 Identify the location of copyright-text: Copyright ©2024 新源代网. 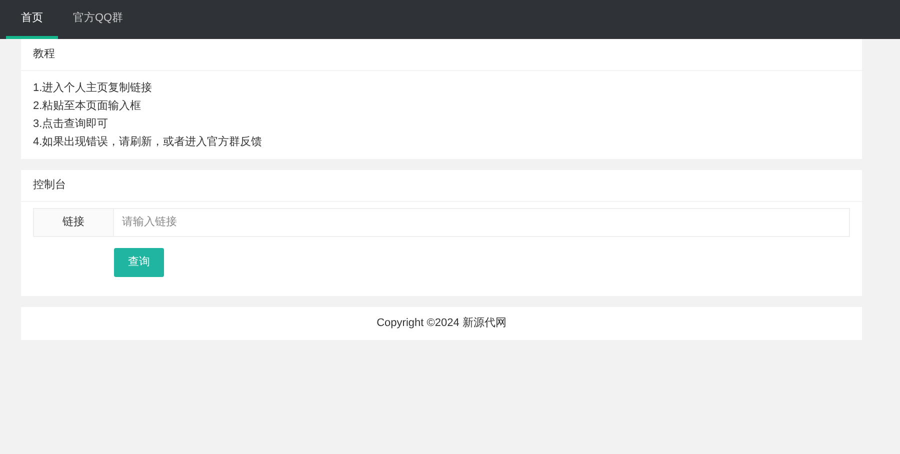
(441, 324).